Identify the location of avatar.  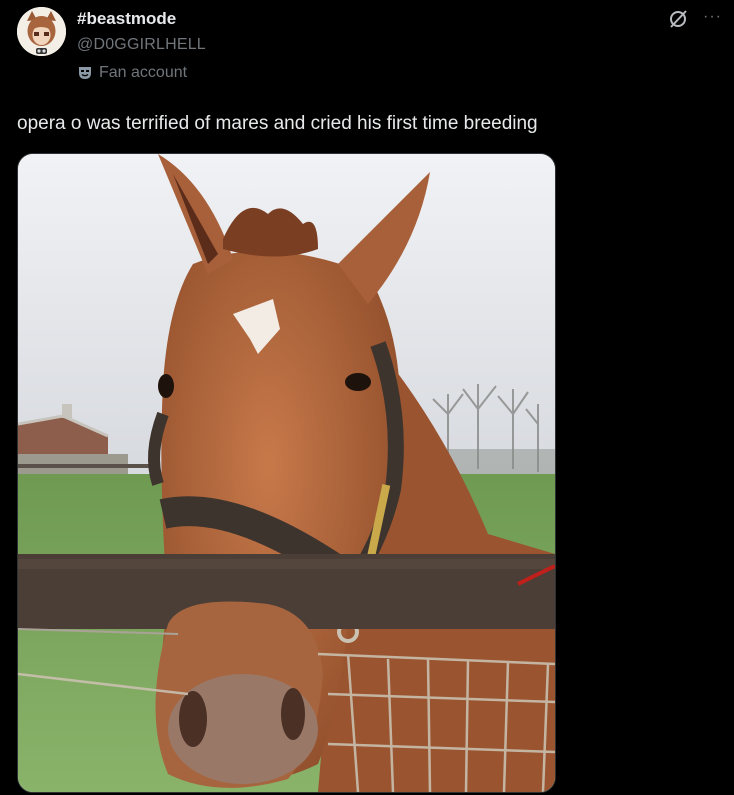
(41, 31).